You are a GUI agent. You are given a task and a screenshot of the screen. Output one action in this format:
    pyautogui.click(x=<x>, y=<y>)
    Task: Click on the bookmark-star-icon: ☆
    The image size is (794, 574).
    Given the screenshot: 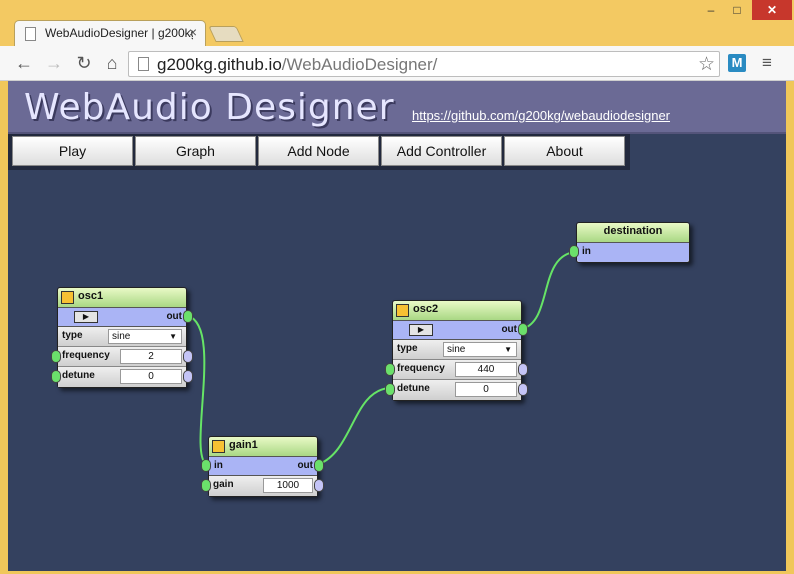 What is the action you would take?
    pyautogui.click(x=706, y=64)
    